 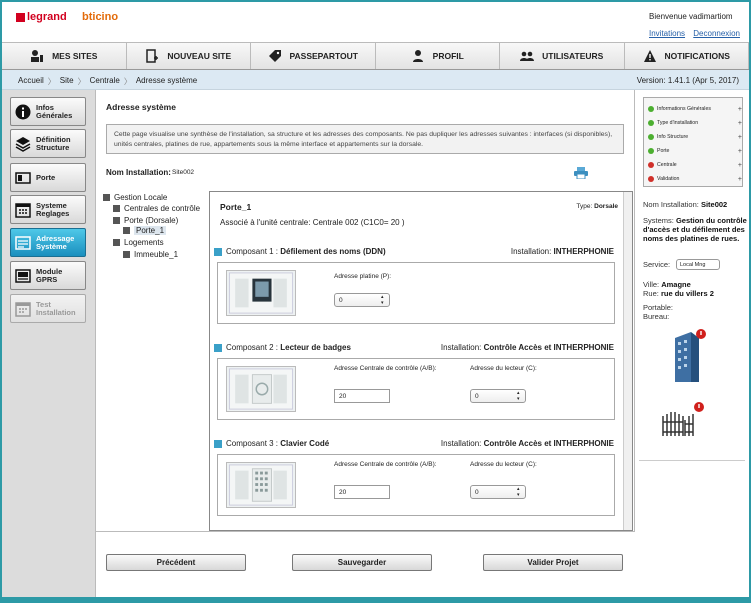 What do you see at coordinates (31, 81) in the screenshot?
I see `breadcrumb-accueil: Accueil` at bounding box center [31, 81].